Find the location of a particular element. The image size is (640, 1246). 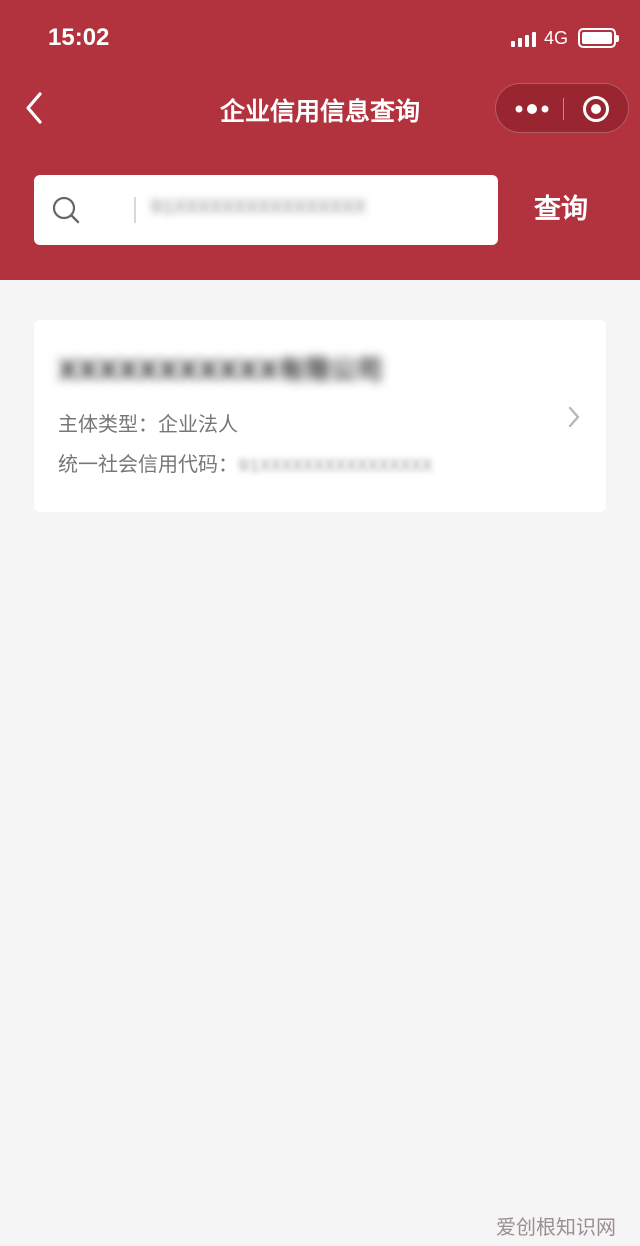

company-name: XXXXXXXXXXX有限公司 is located at coordinates (220, 371).